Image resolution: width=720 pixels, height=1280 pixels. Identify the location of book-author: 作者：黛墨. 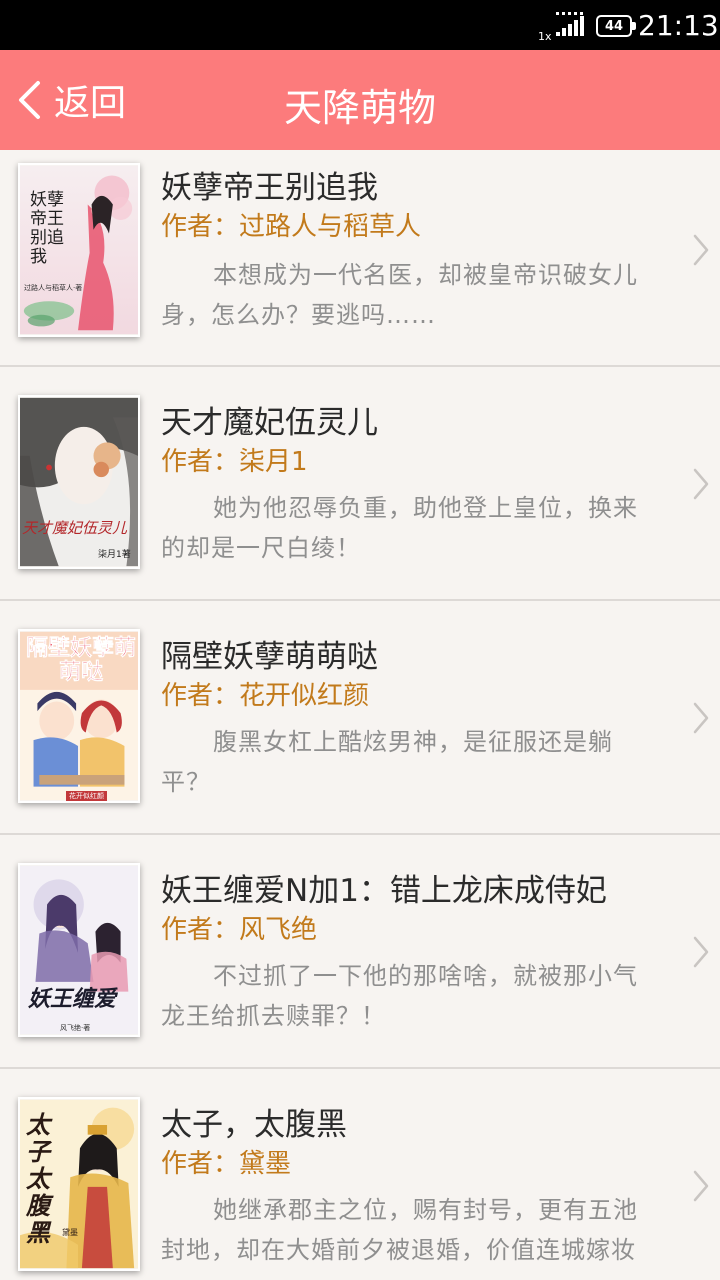
(226, 1164).